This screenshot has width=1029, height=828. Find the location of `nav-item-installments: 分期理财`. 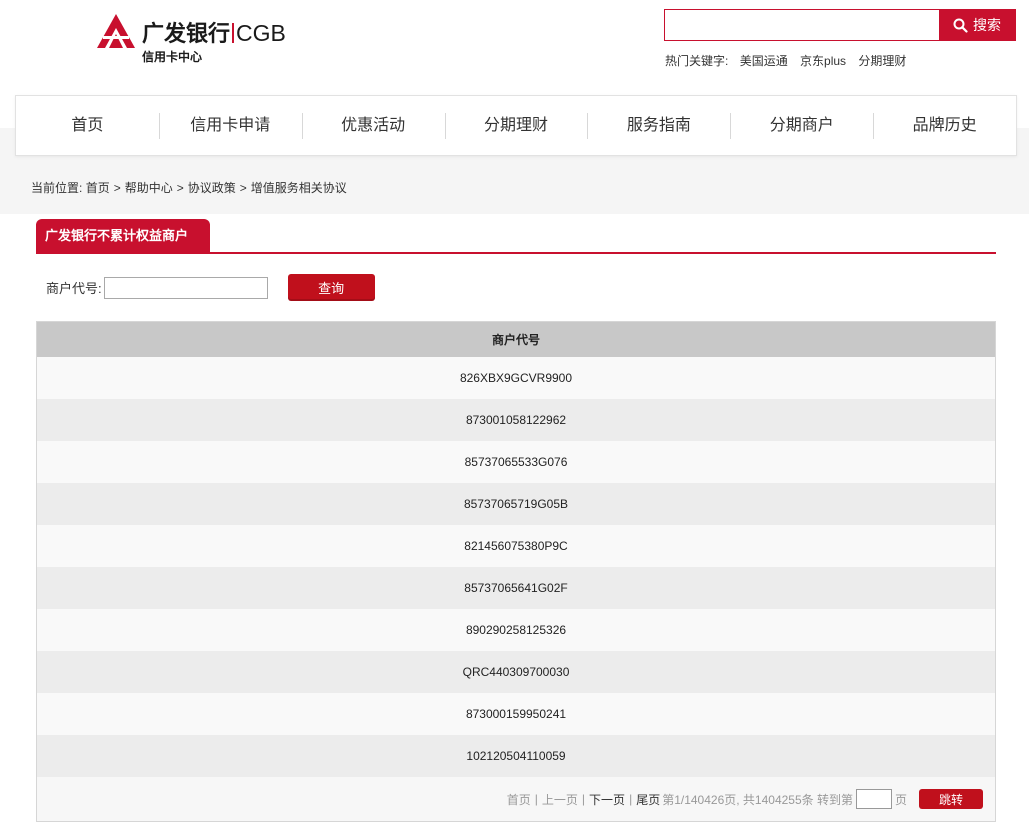

nav-item-installments: 分期理财 is located at coordinates (516, 125).